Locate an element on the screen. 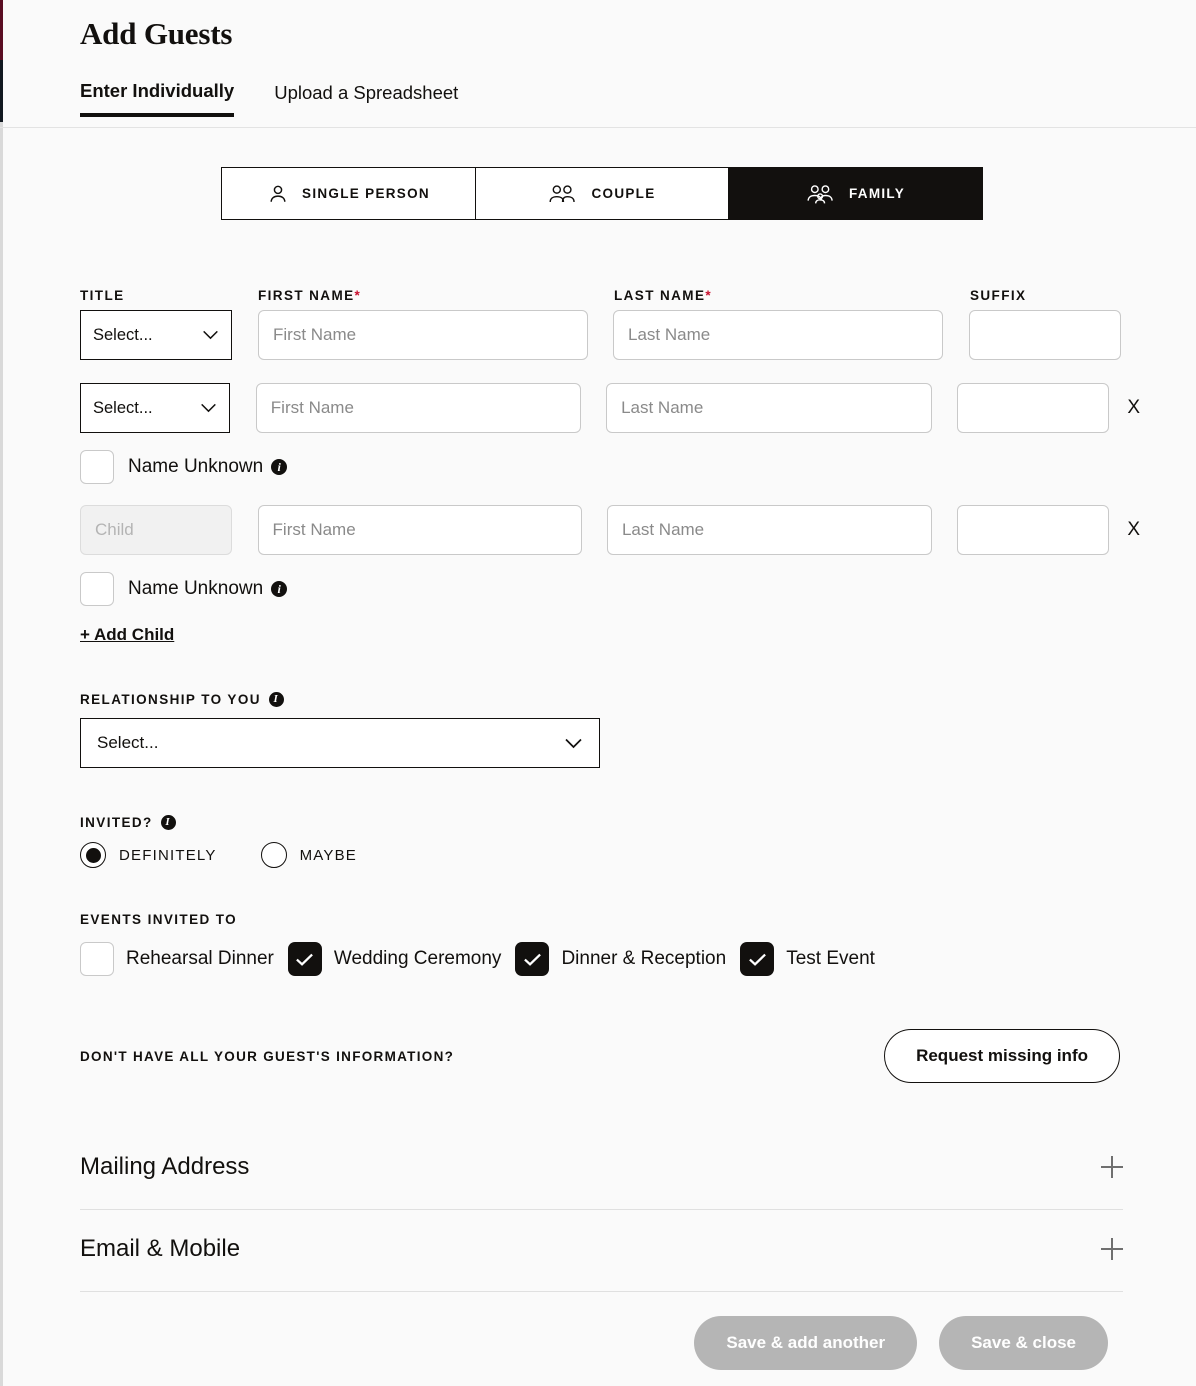 The image size is (1196, 1386). accordion-mailing-address-title: Mailing Address is located at coordinates (165, 1166).